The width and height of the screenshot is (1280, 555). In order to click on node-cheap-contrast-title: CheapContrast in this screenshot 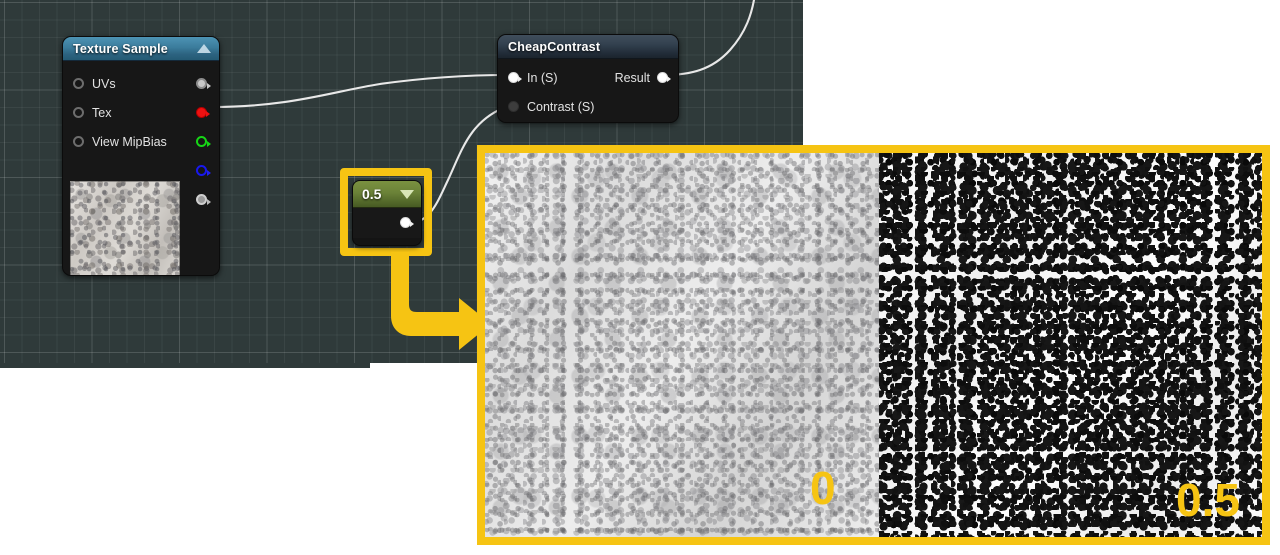, I will do `click(554, 46)`.